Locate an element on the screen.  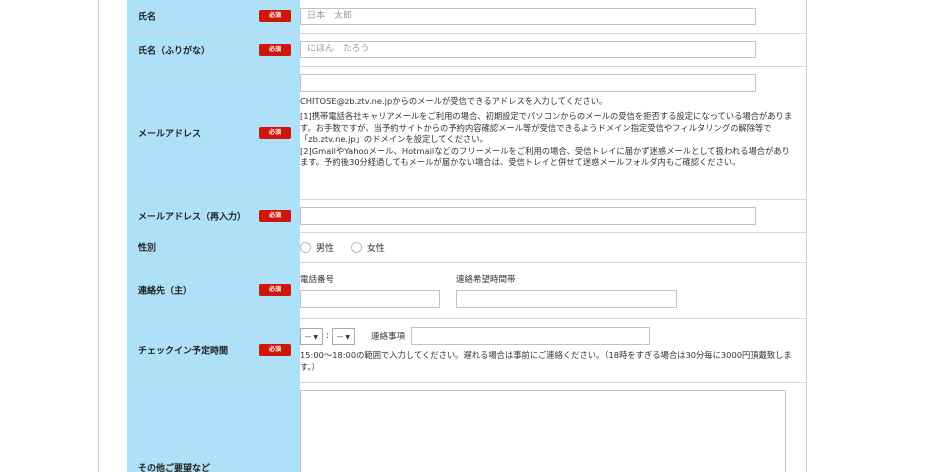
row-email-header: メールアドレス 必須 is located at coordinates (213, 133).